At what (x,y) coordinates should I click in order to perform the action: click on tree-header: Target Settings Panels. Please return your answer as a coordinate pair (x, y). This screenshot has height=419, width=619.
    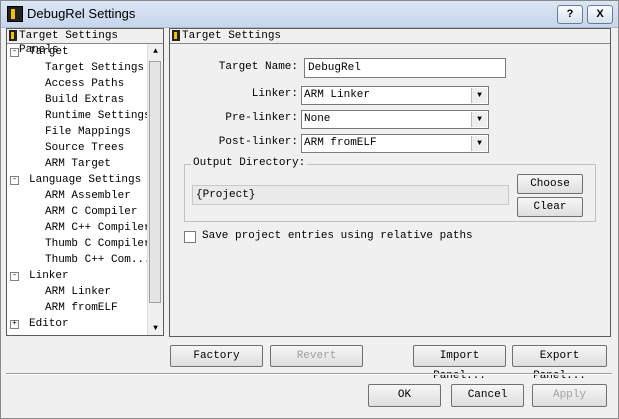
    Looking at the image, I should click on (85, 42).